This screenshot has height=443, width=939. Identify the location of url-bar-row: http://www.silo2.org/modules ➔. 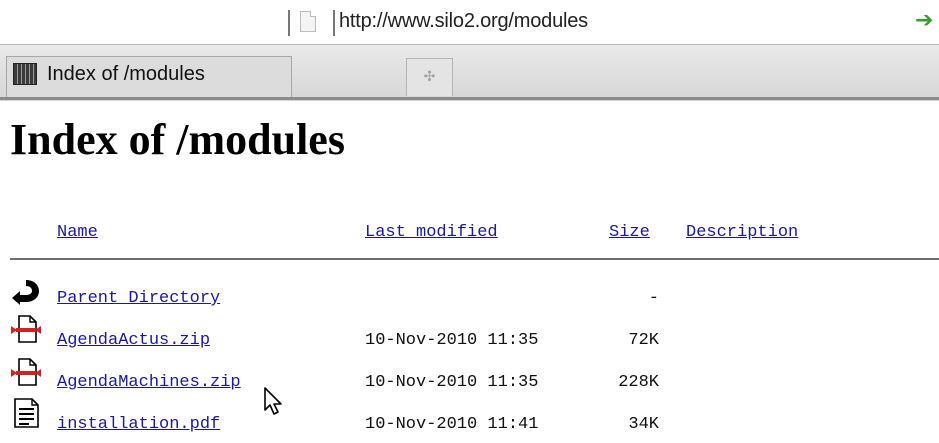
(469, 22).